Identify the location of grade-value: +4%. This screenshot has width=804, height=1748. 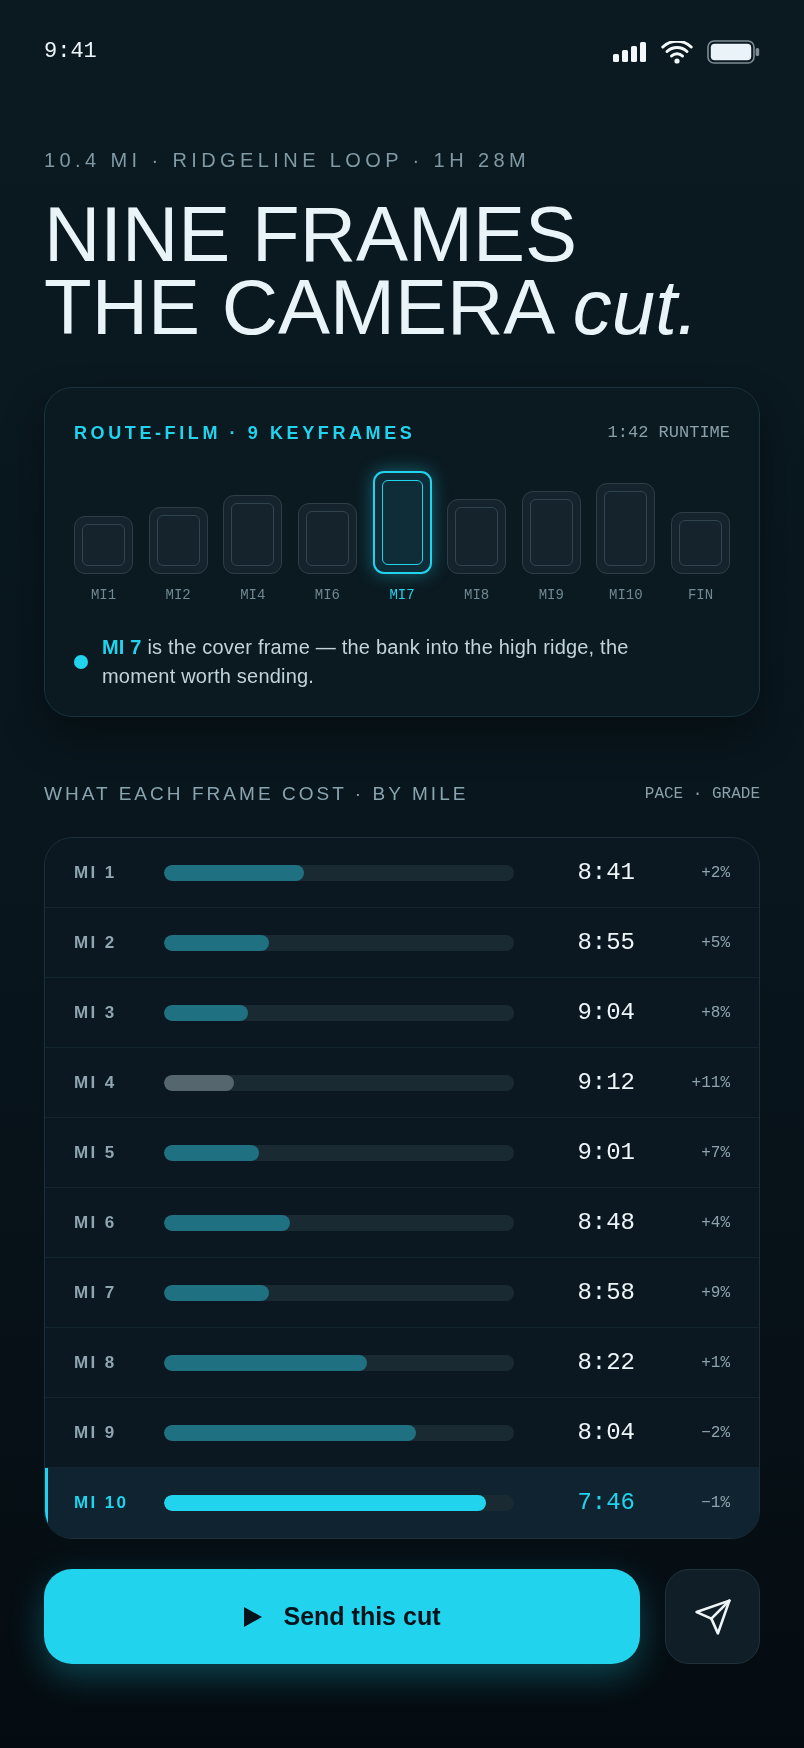
(715, 1223).